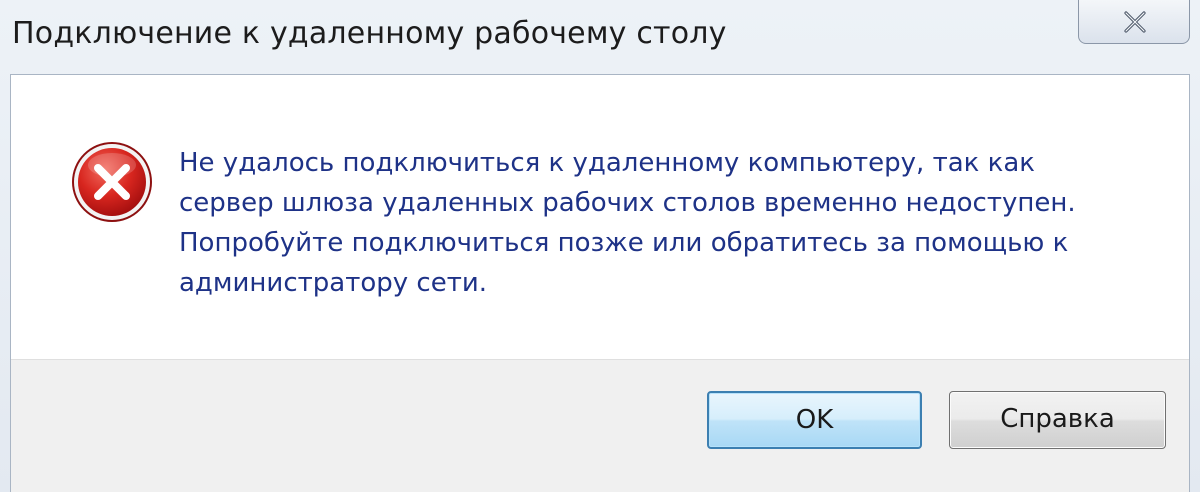 This screenshot has width=1200, height=492. Describe the element at coordinates (369, 33) in the screenshot. I see `window-title: Подключение к удаленному рабочему столу` at that location.